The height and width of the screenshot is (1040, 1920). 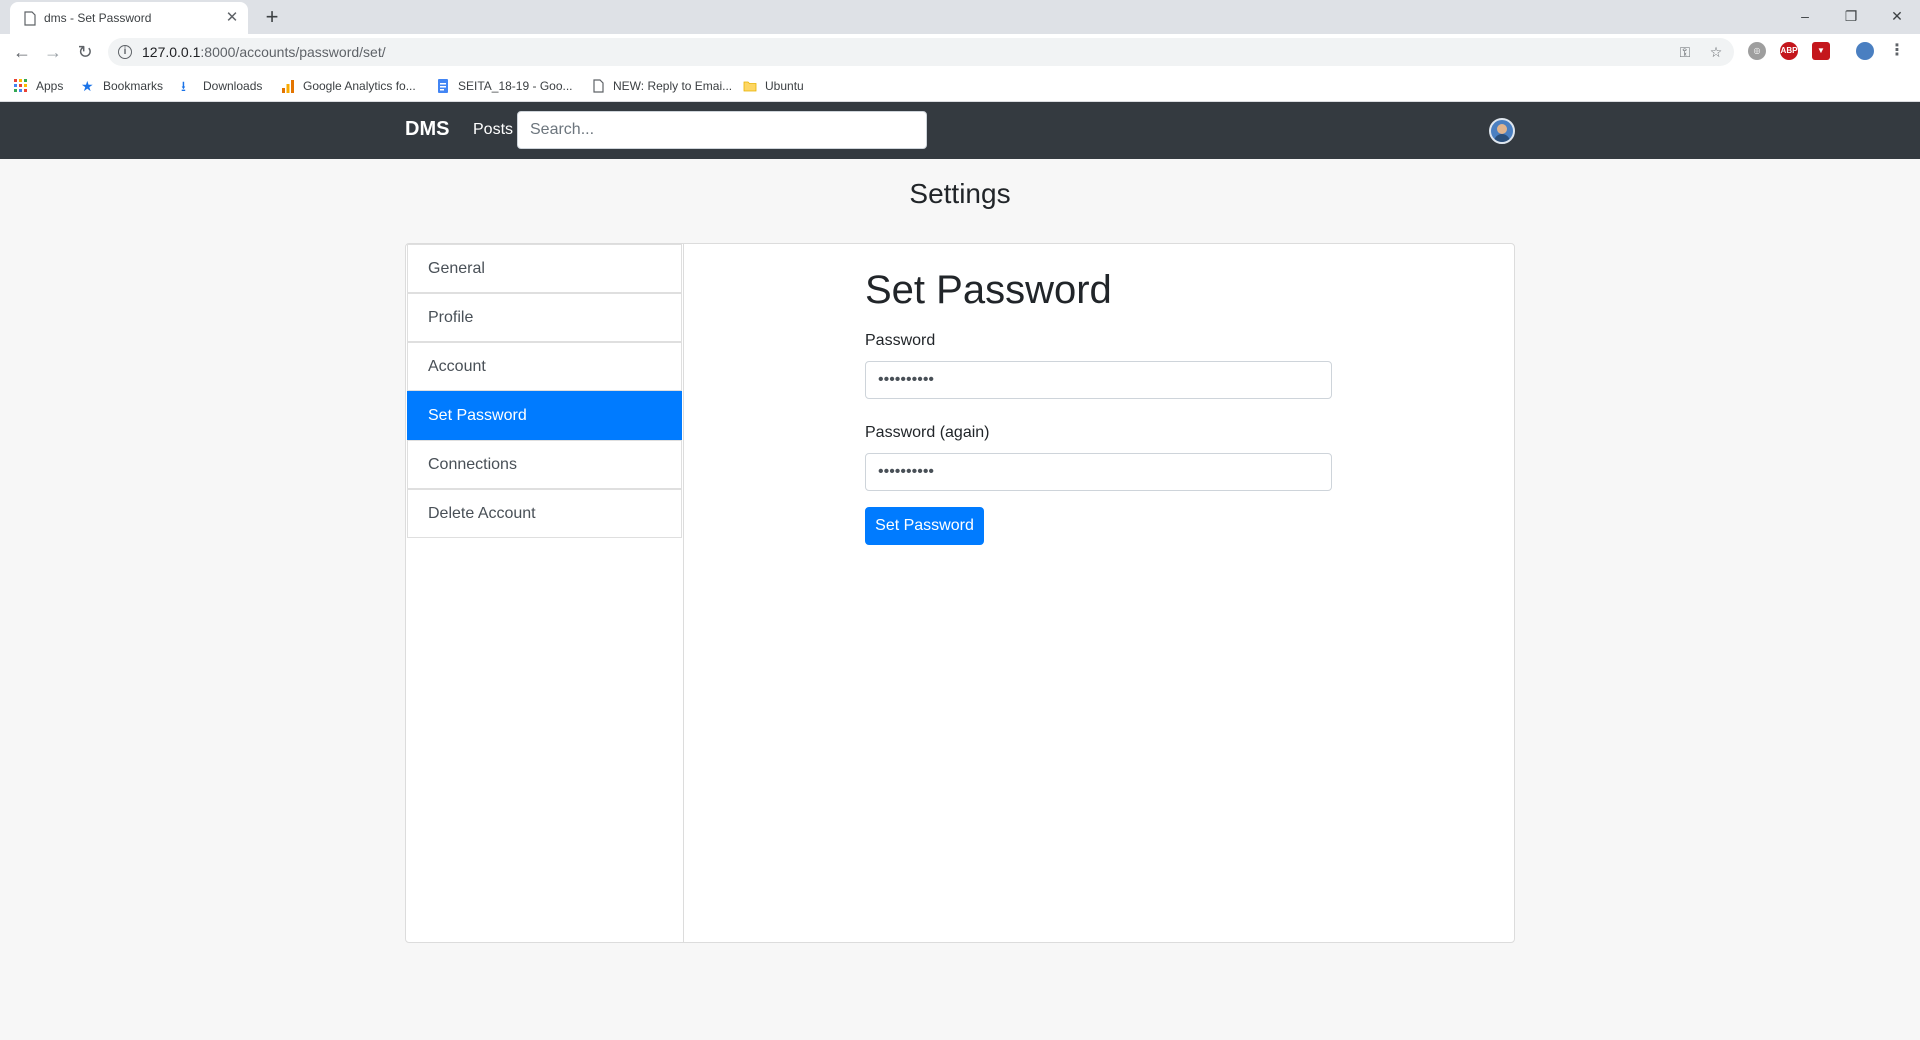 I want to click on tab-title: dms - Set Password, so click(x=98, y=18).